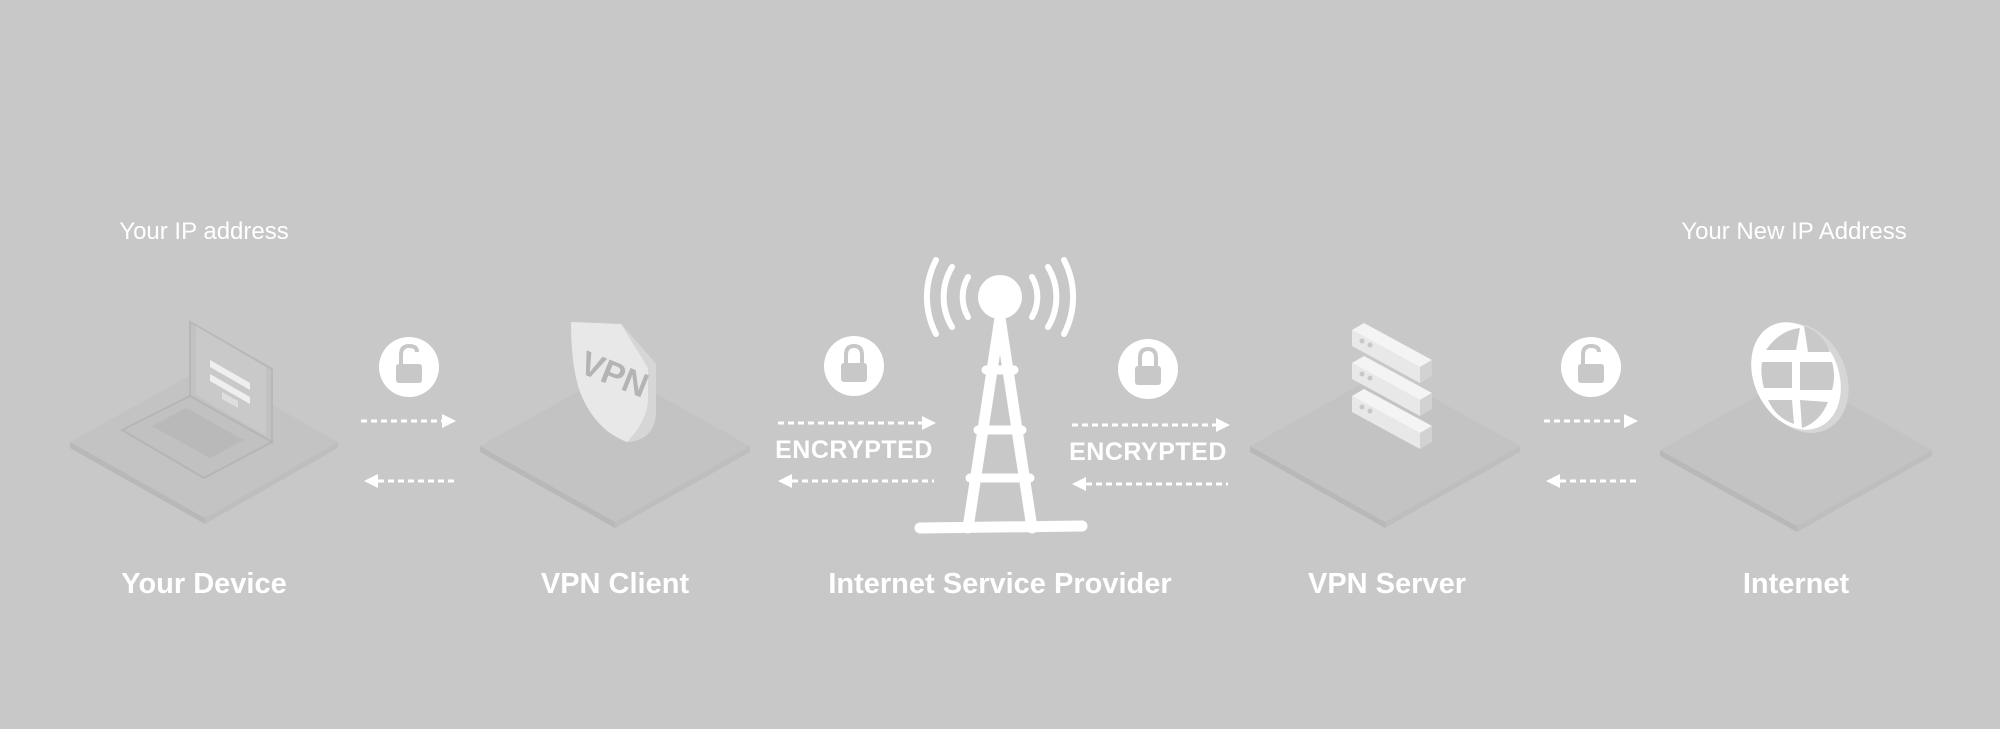 The image size is (2000, 729). What do you see at coordinates (1794, 231) in the screenshot?
I see `new-ip-label: Your New IP Address` at bounding box center [1794, 231].